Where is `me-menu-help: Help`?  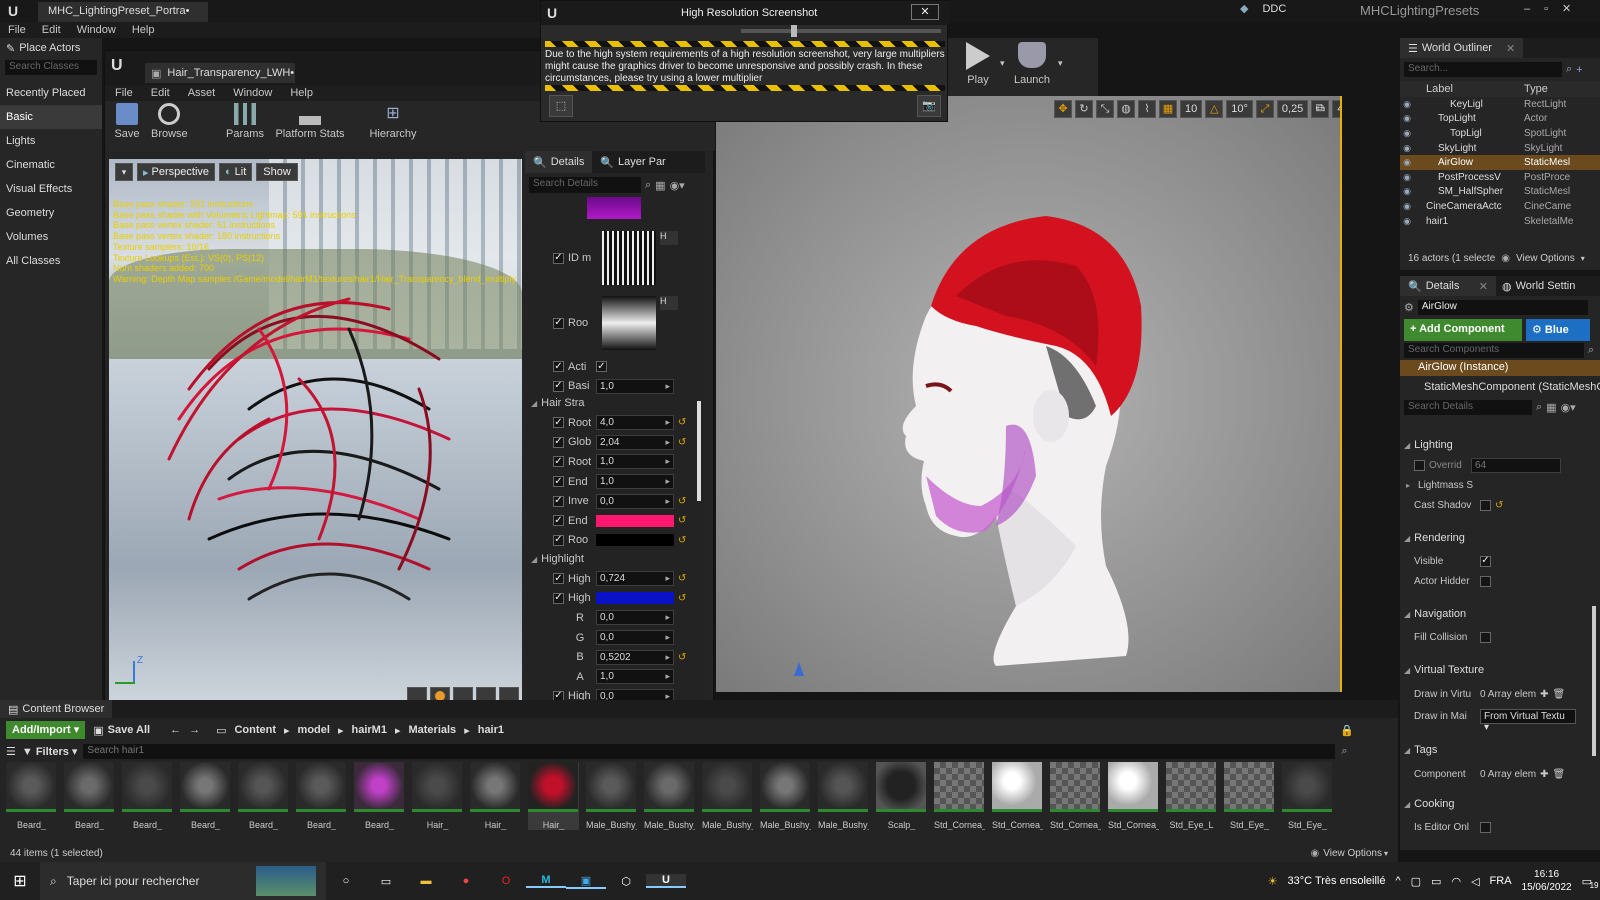 me-menu-help: Help is located at coordinates (301, 93).